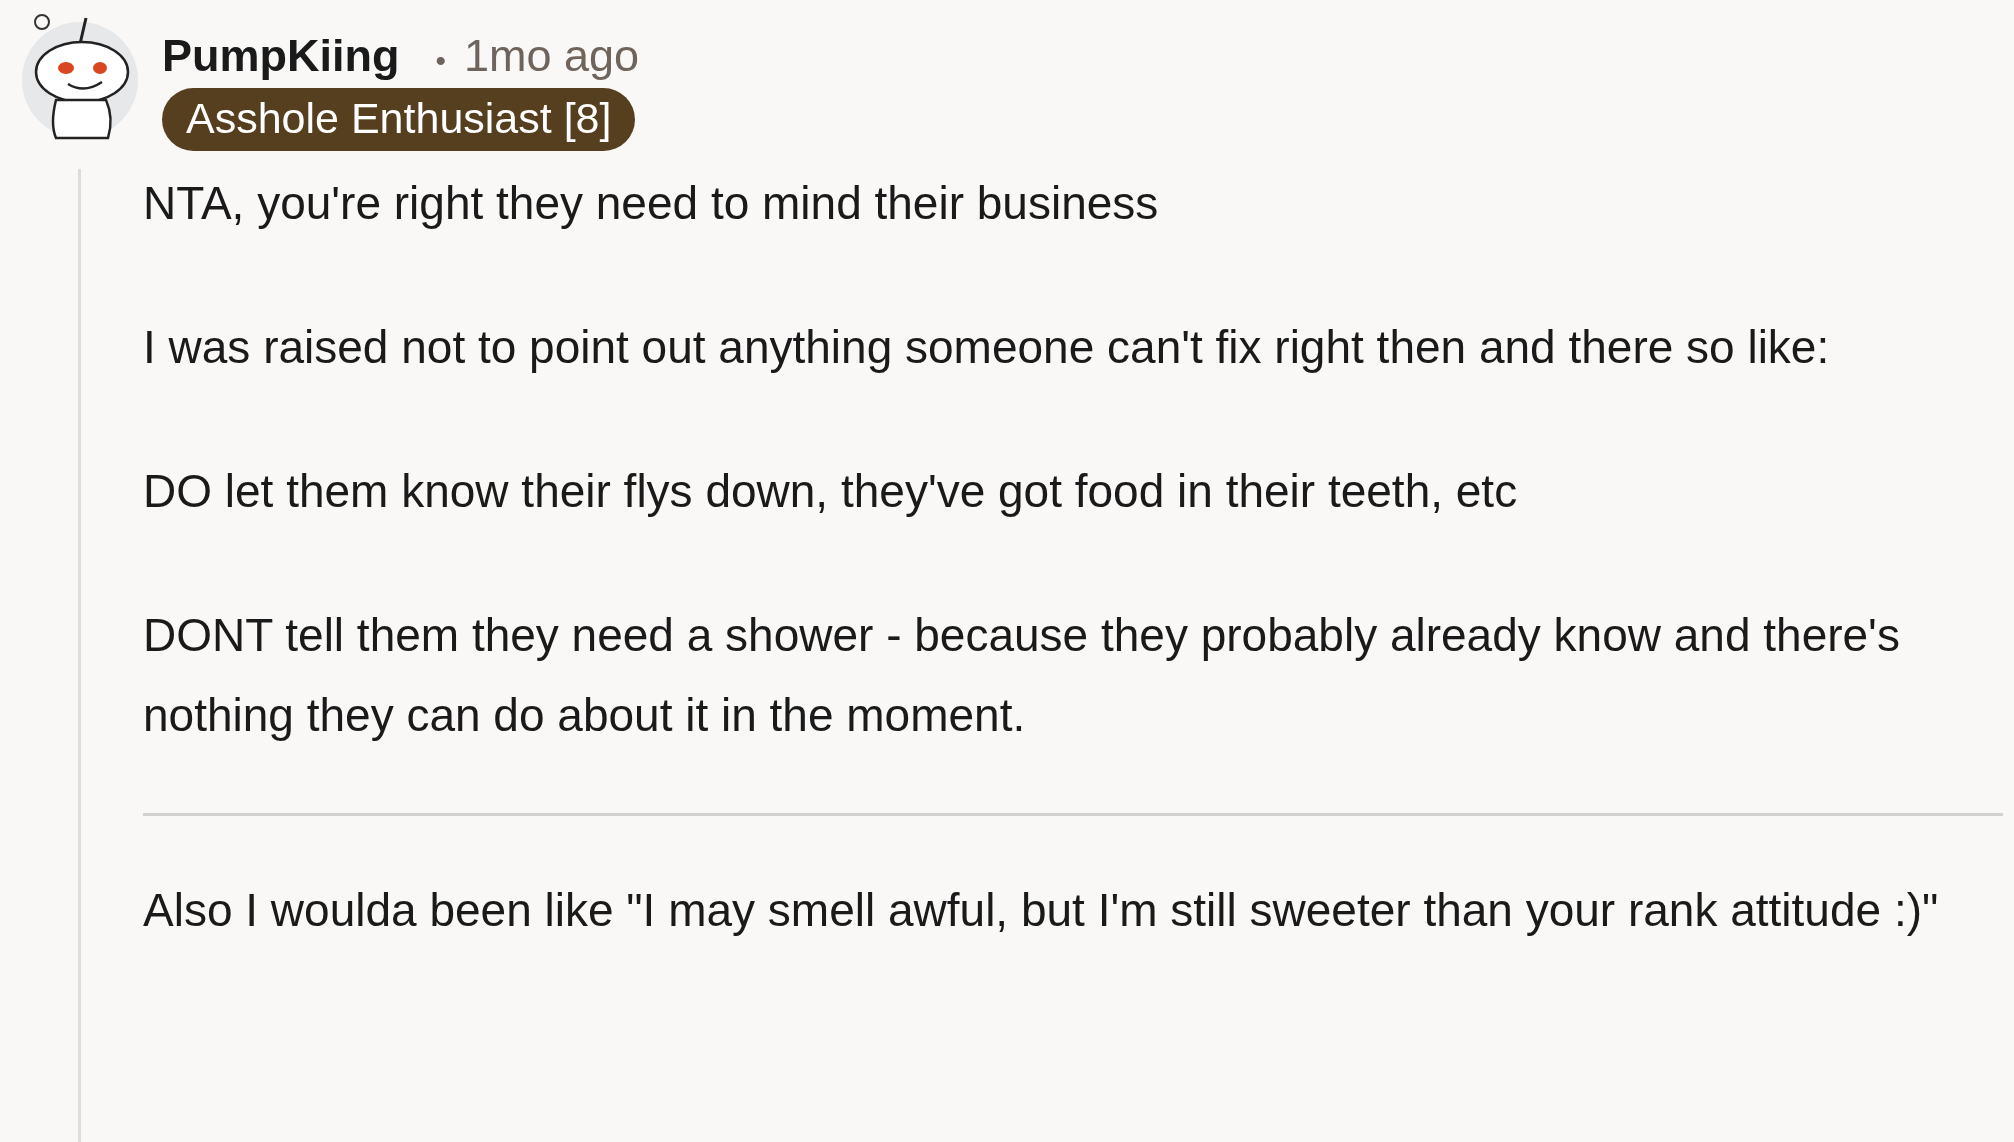 This screenshot has width=2014, height=1142. Describe the element at coordinates (552, 56) in the screenshot. I see `timestamp: 1mo ago` at that location.